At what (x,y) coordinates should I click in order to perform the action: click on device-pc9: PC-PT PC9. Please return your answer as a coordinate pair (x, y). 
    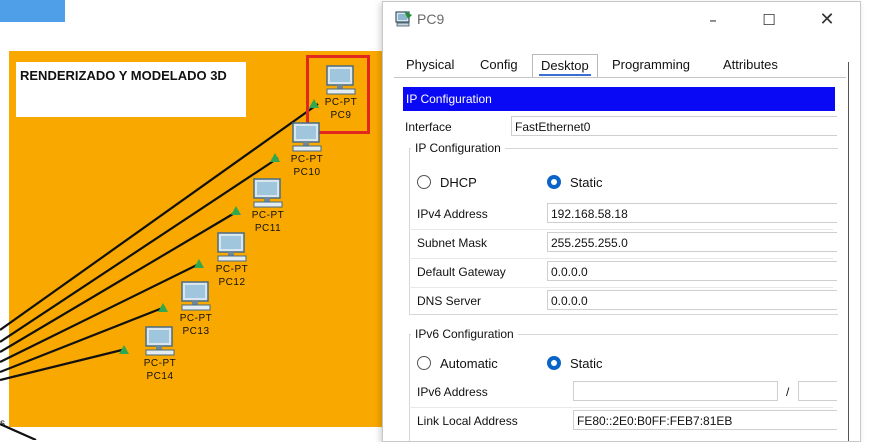
    Looking at the image, I should click on (341, 93).